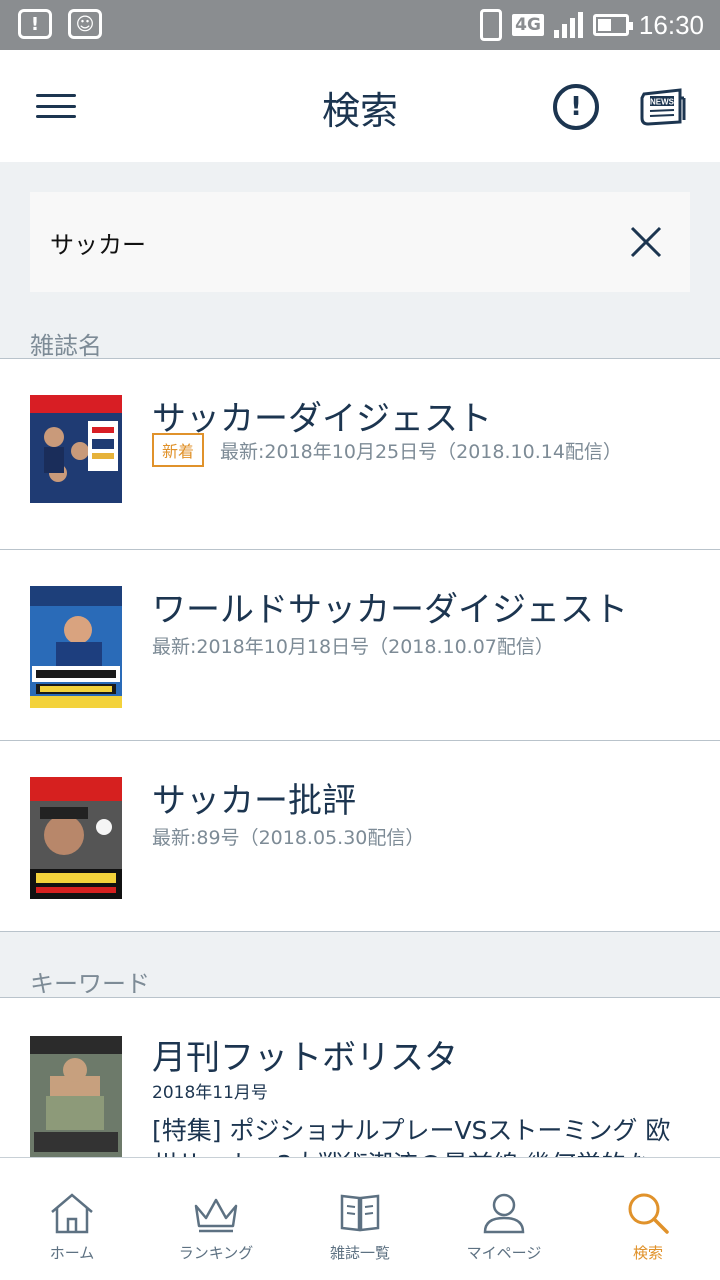 This screenshot has height=1280, width=720. Describe the element at coordinates (360, 931) in the screenshot. I see `divider` at that location.